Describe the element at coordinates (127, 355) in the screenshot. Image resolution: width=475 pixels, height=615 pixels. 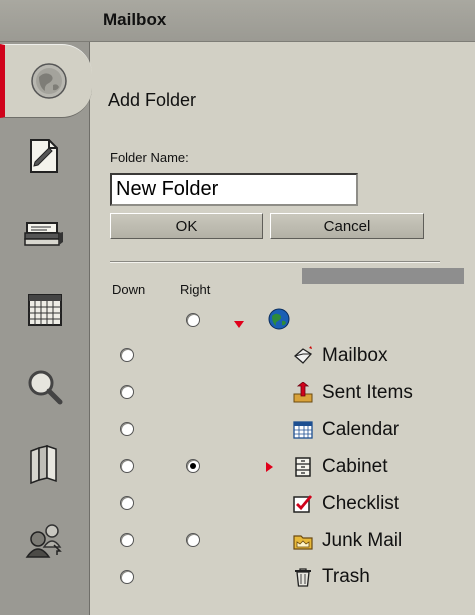
I see `mailbox-down-radio` at that location.